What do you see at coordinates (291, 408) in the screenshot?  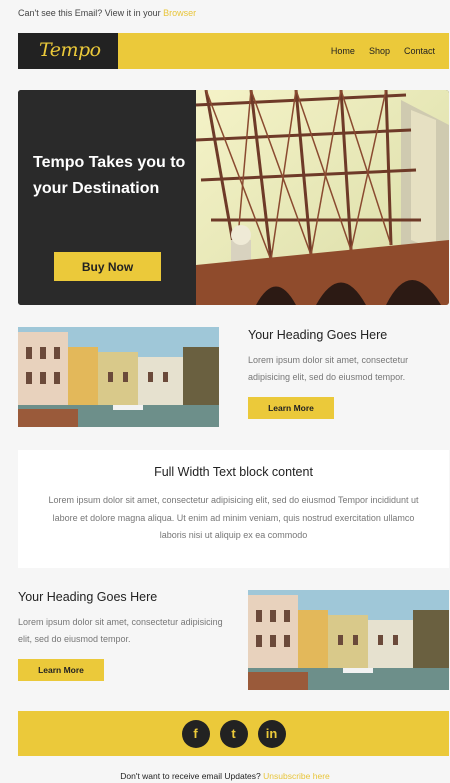 I see `learn-more-button-1: Learn More` at bounding box center [291, 408].